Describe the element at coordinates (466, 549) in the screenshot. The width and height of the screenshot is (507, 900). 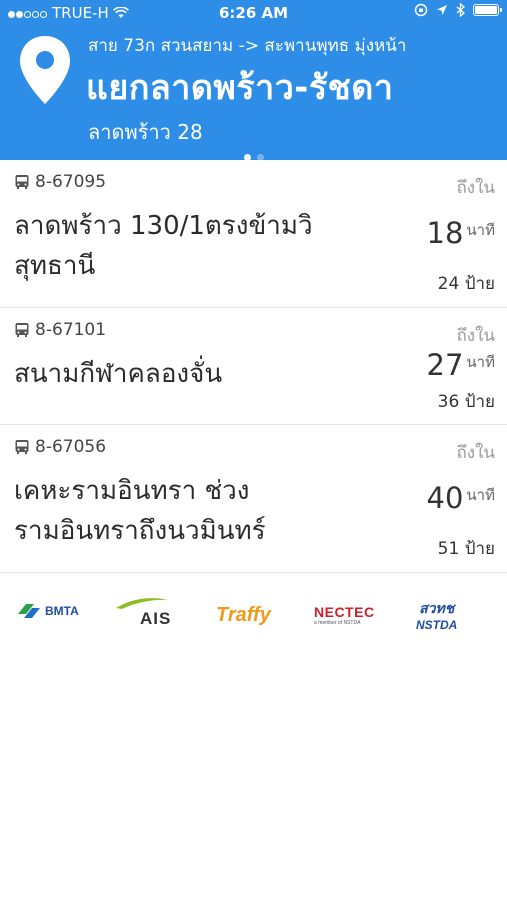
I see `stops-remaining: 51 ป้าย` at that location.